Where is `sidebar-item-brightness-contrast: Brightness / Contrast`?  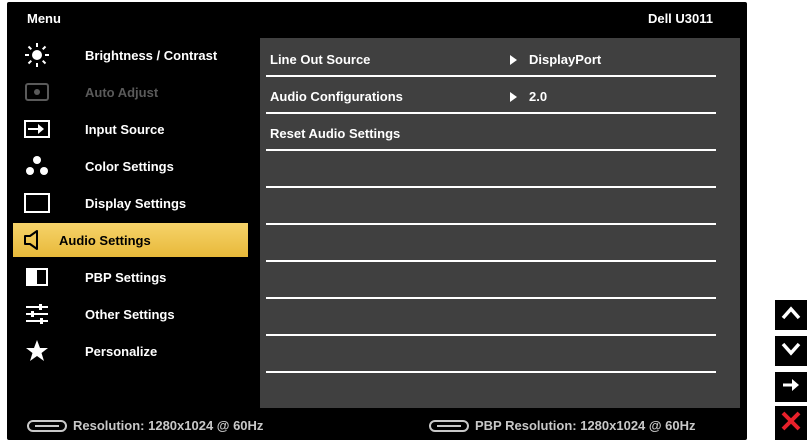 sidebar-item-brightness-contrast: Brightness / Contrast is located at coordinates (130, 55).